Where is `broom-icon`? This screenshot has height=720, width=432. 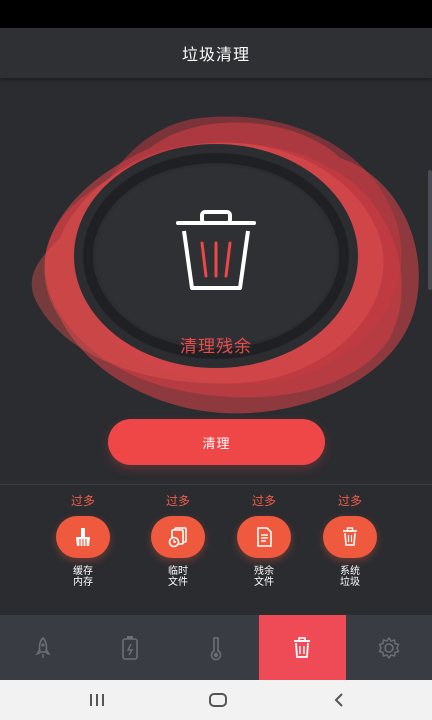
broom-icon is located at coordinates (83, 537).